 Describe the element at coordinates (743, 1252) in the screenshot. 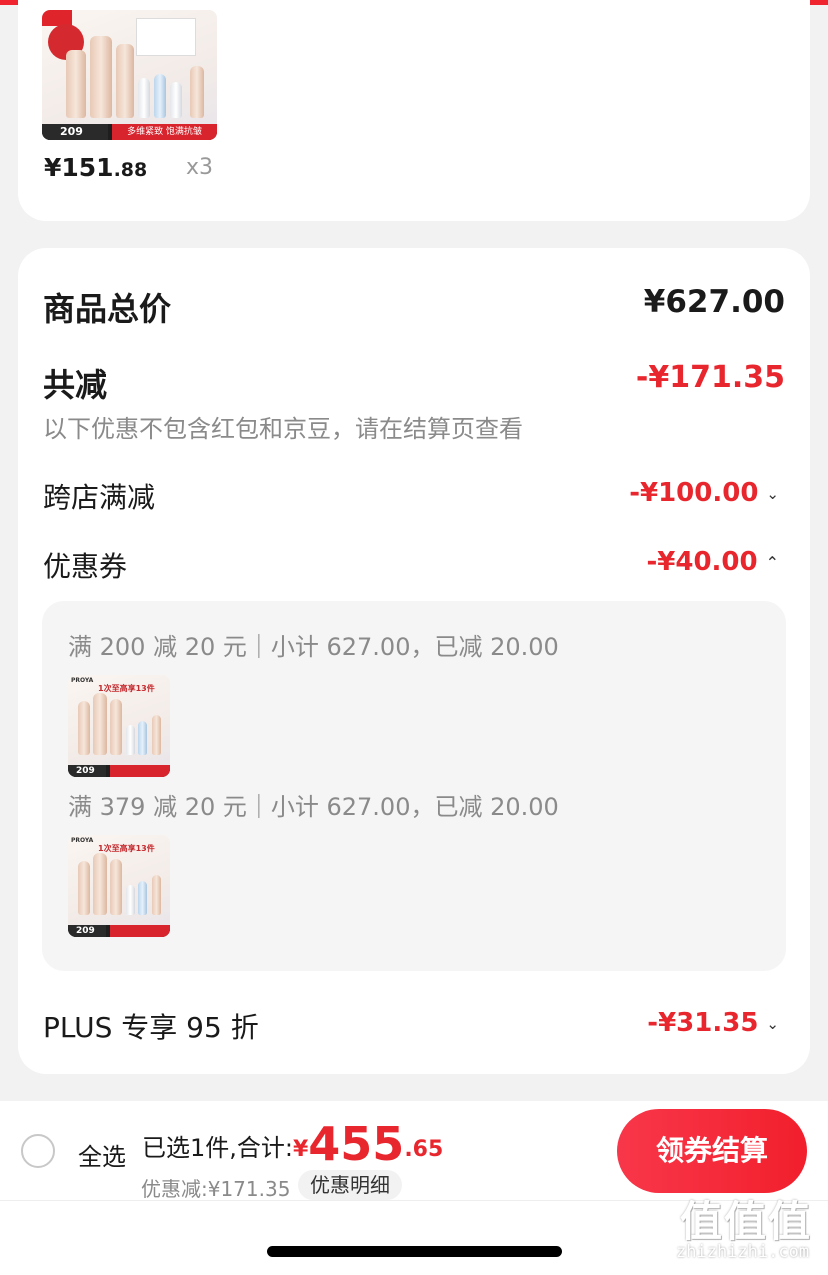

I see `watermark-site: zhizhizhi.com` at that location.